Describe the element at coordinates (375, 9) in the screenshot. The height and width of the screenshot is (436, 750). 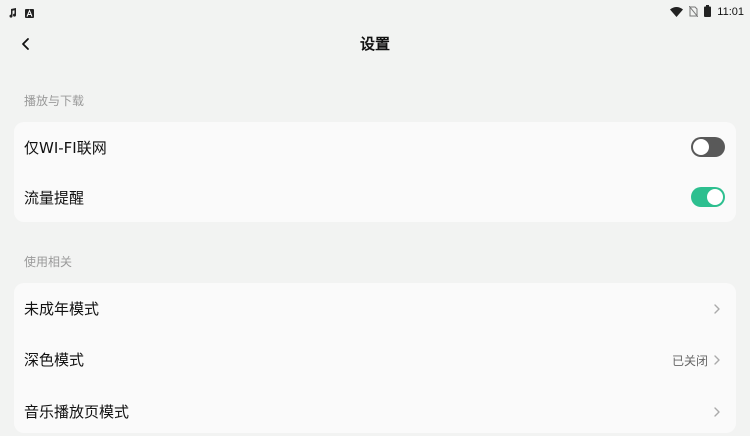
I see `status-bar: 11:01` at that location.